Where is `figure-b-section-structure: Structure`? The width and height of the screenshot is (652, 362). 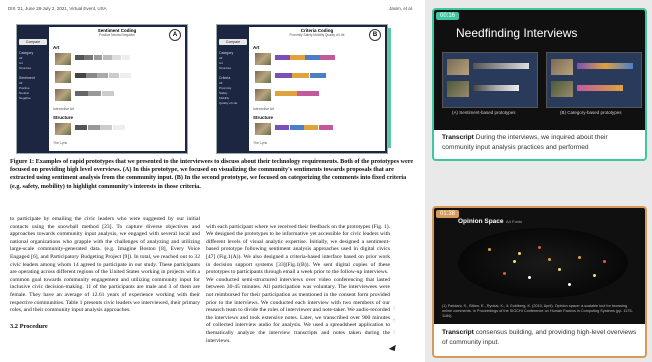
figure-b-section-structure: Structure is located at coordinates (263, 117).